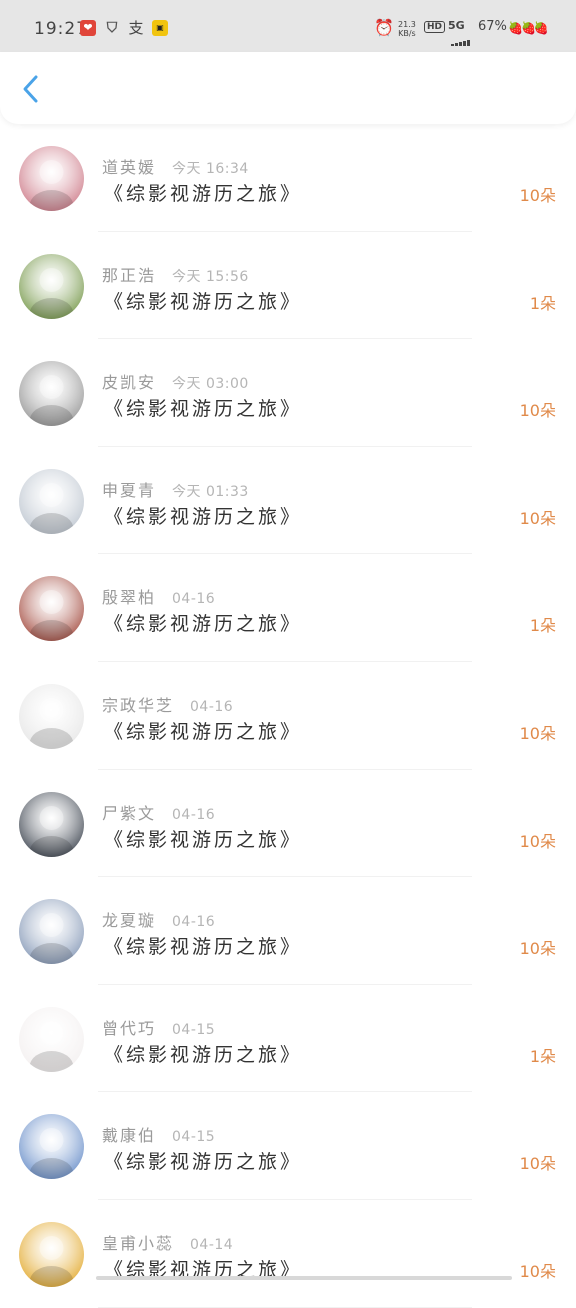 The height and width of the screenshot is (1308, 576). What do you see at coordinates (462, 39) in the screenshot?
I see `signal-icon` at bounding box center [462, 39].